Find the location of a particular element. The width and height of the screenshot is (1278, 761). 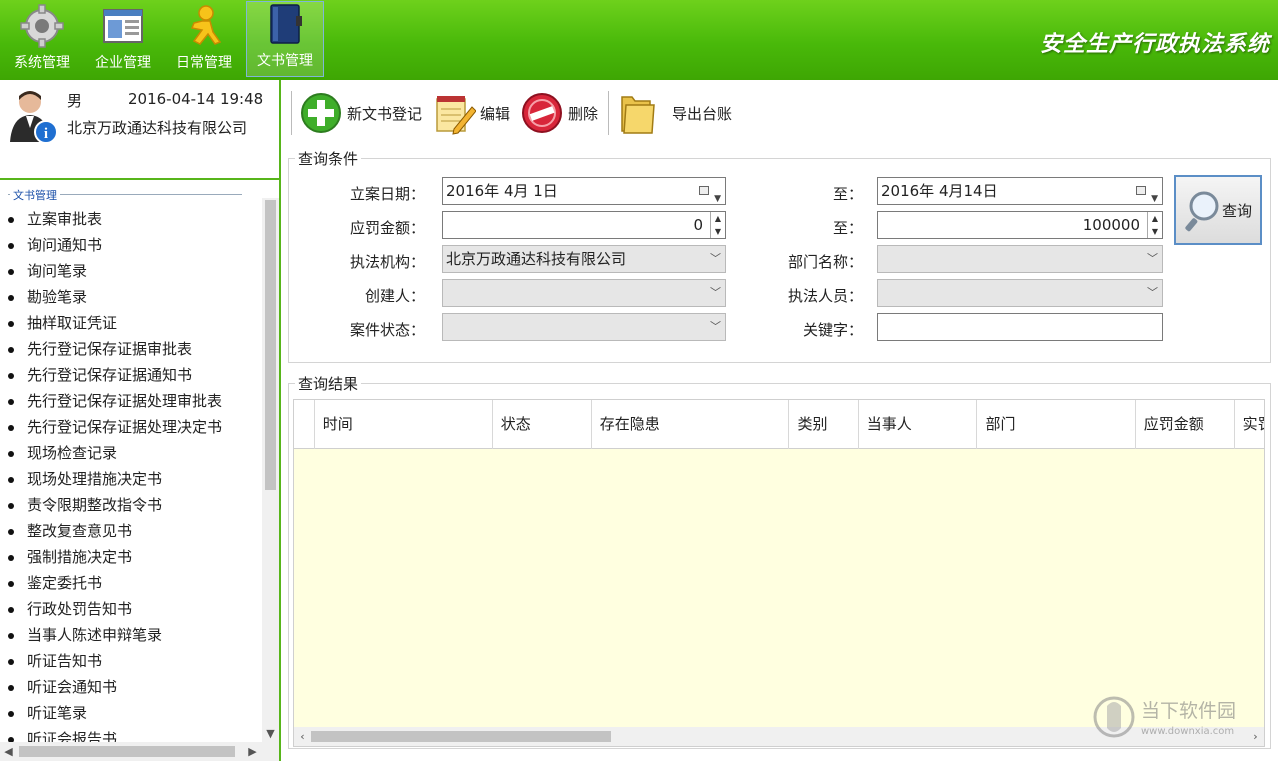

scroll-left-icon: ◀ is located at coordinates (8, 751).